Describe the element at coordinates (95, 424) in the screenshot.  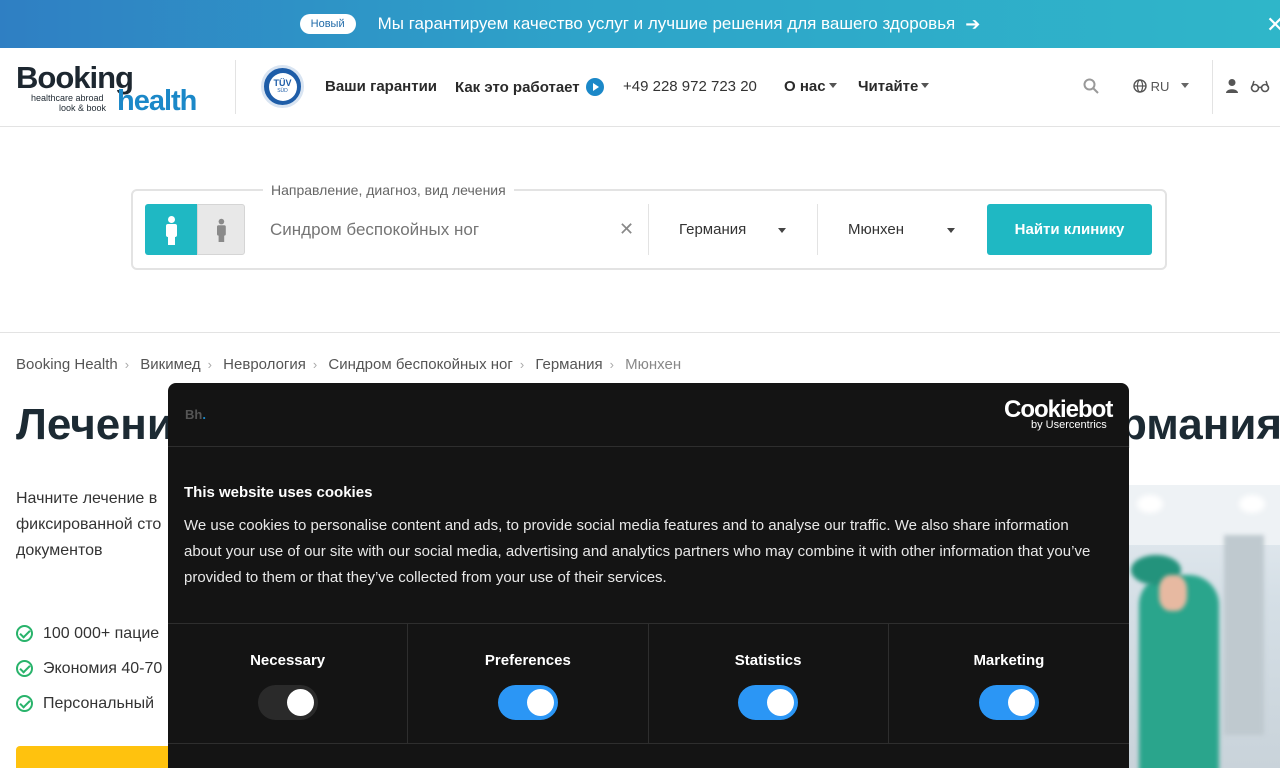
I see `page-title: Лечени` at that location.